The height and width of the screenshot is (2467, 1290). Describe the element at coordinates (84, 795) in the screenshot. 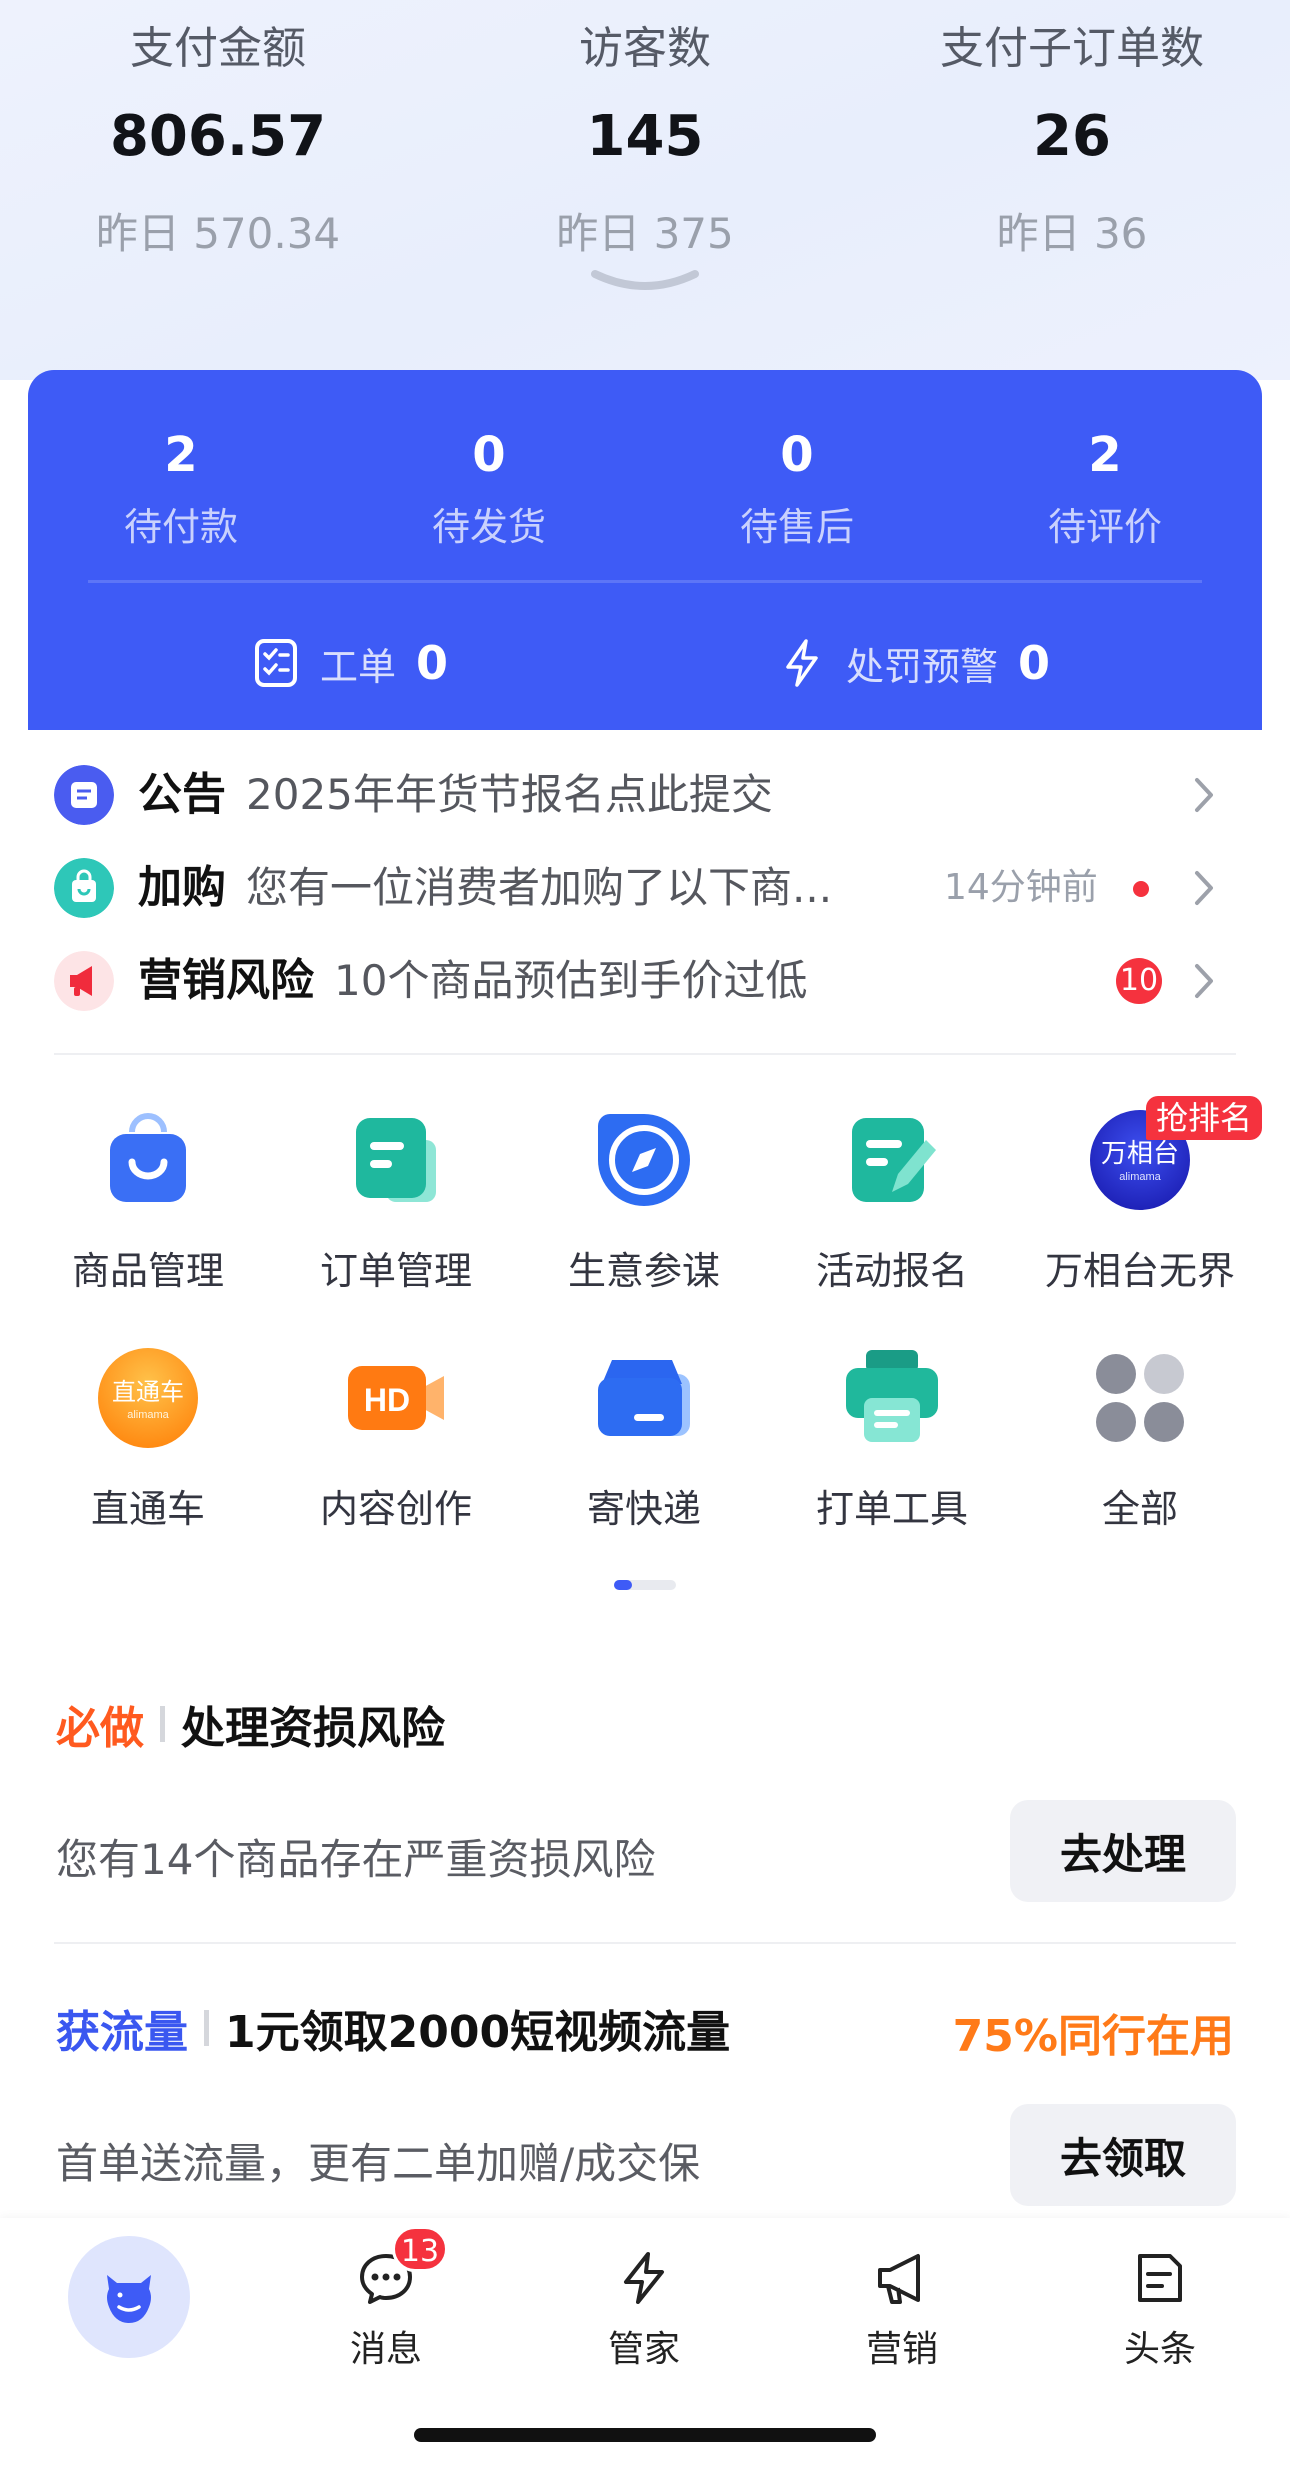

I see `announcement-icon` at that location.